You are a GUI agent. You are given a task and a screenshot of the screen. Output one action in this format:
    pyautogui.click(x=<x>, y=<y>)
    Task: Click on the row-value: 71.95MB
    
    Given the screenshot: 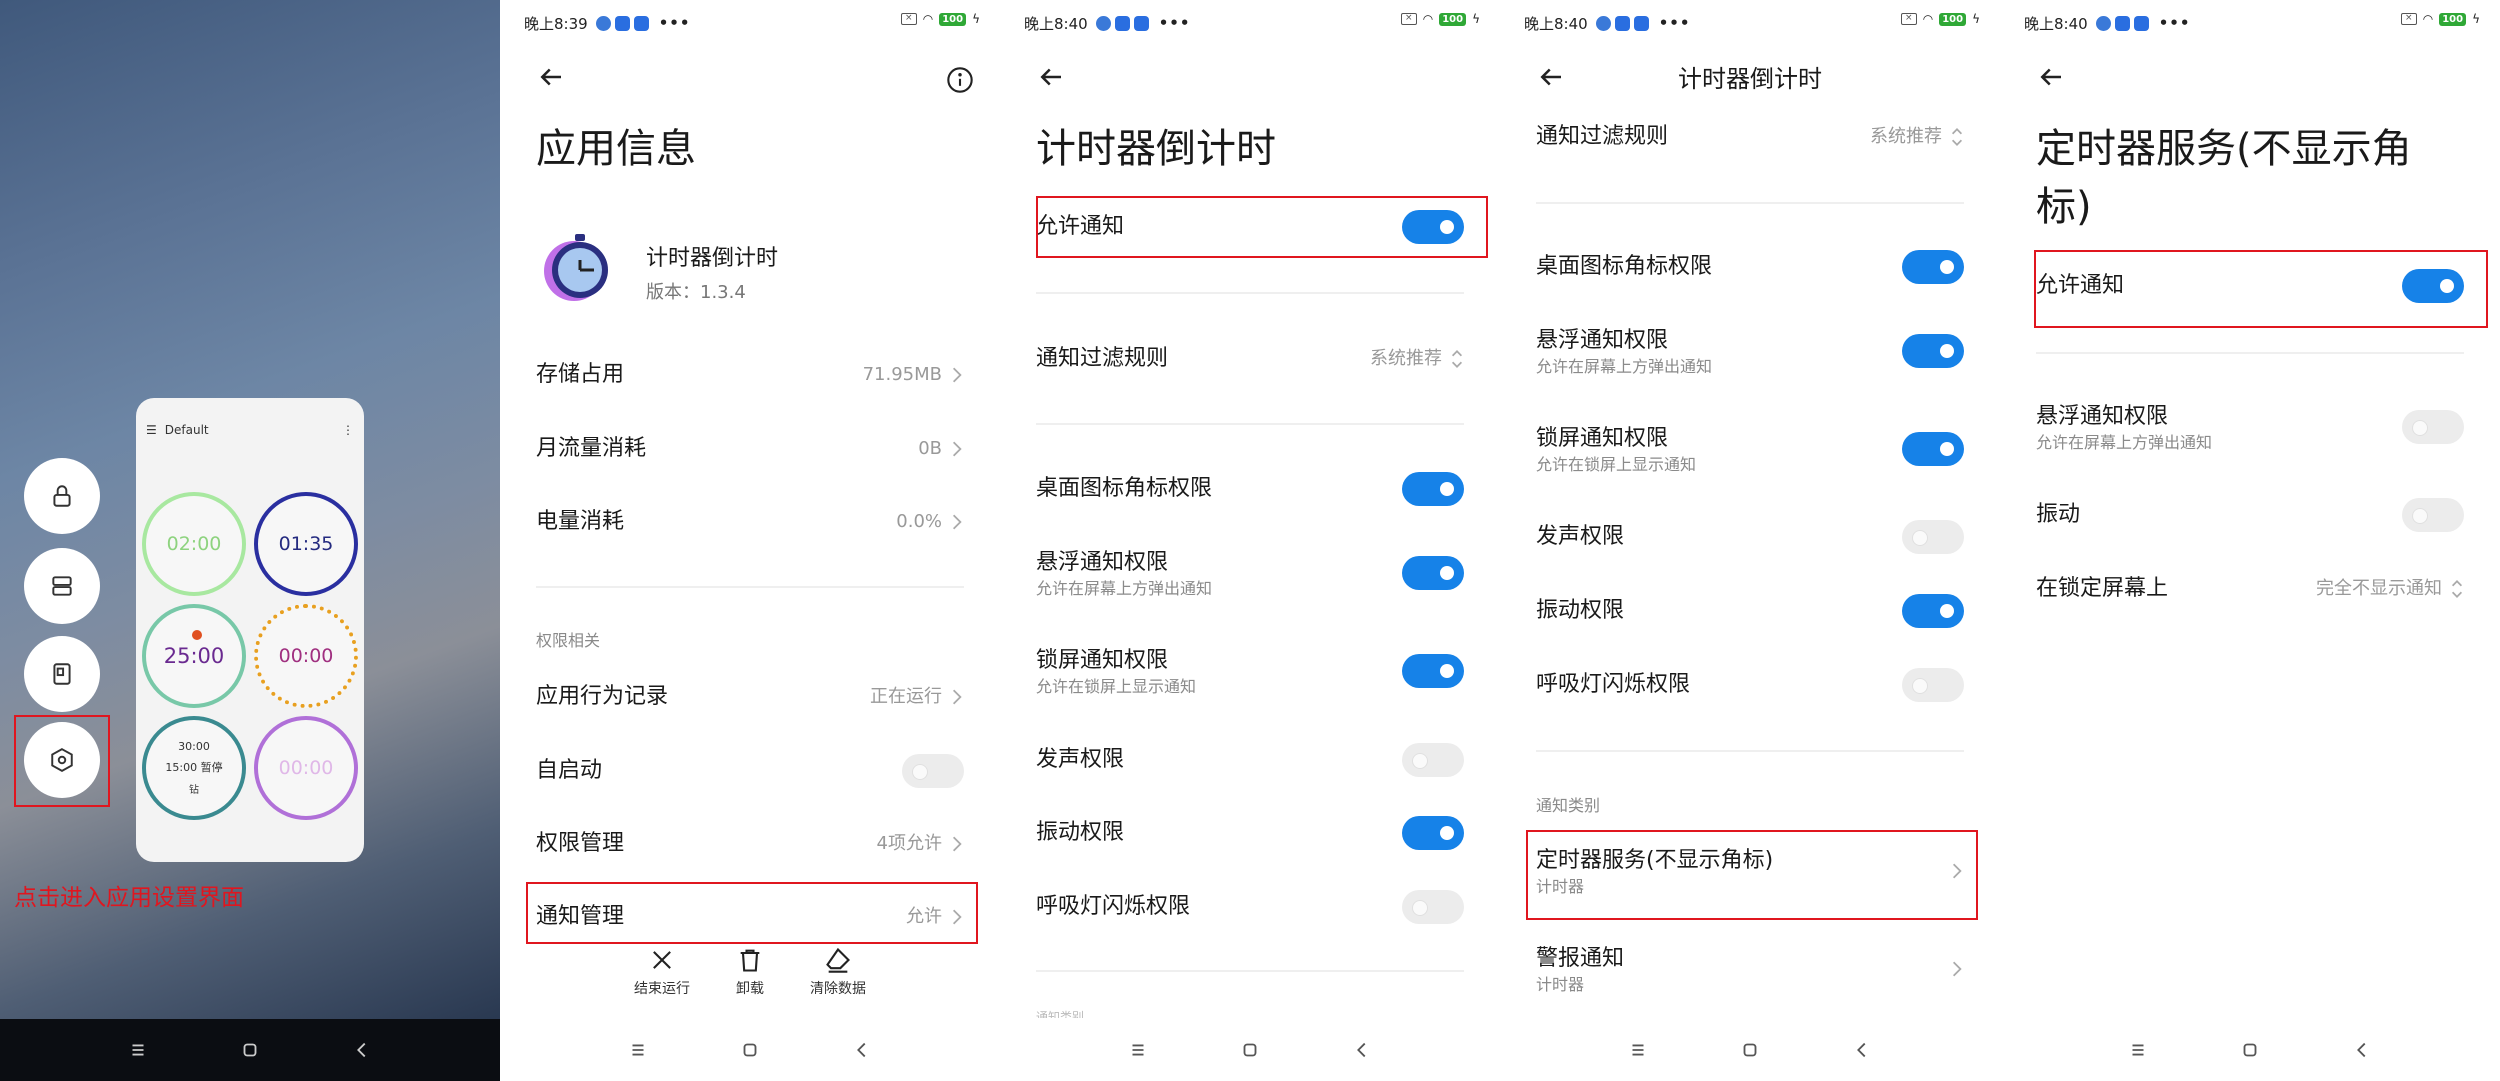 What is the action you would take?
    pyautogui.click(x=902, y=374)
    